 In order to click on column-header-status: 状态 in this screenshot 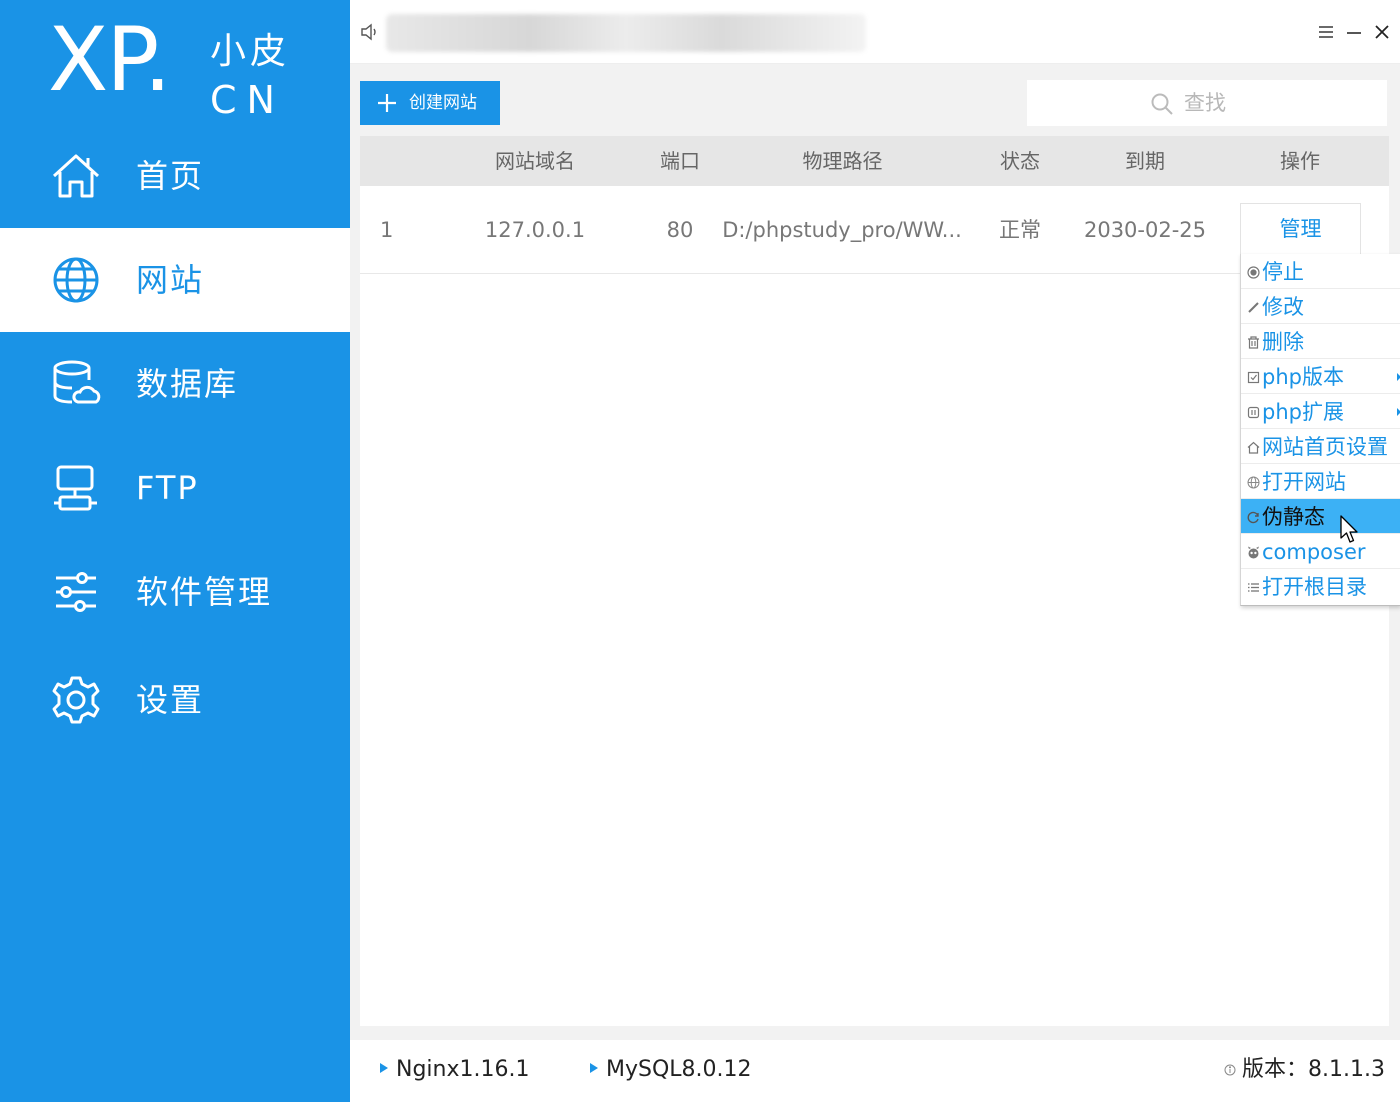, I will do `click(1020, 161)`.